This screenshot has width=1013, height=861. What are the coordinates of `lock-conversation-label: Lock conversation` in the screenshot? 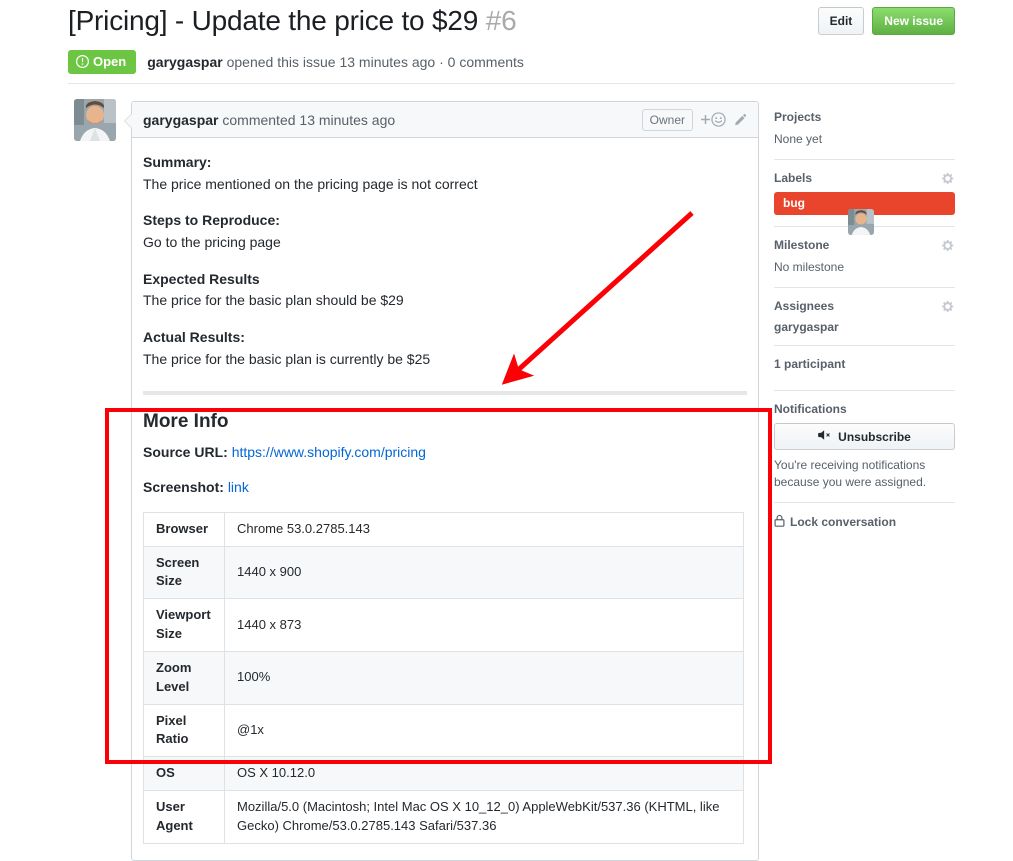 It's located at (843, 522).